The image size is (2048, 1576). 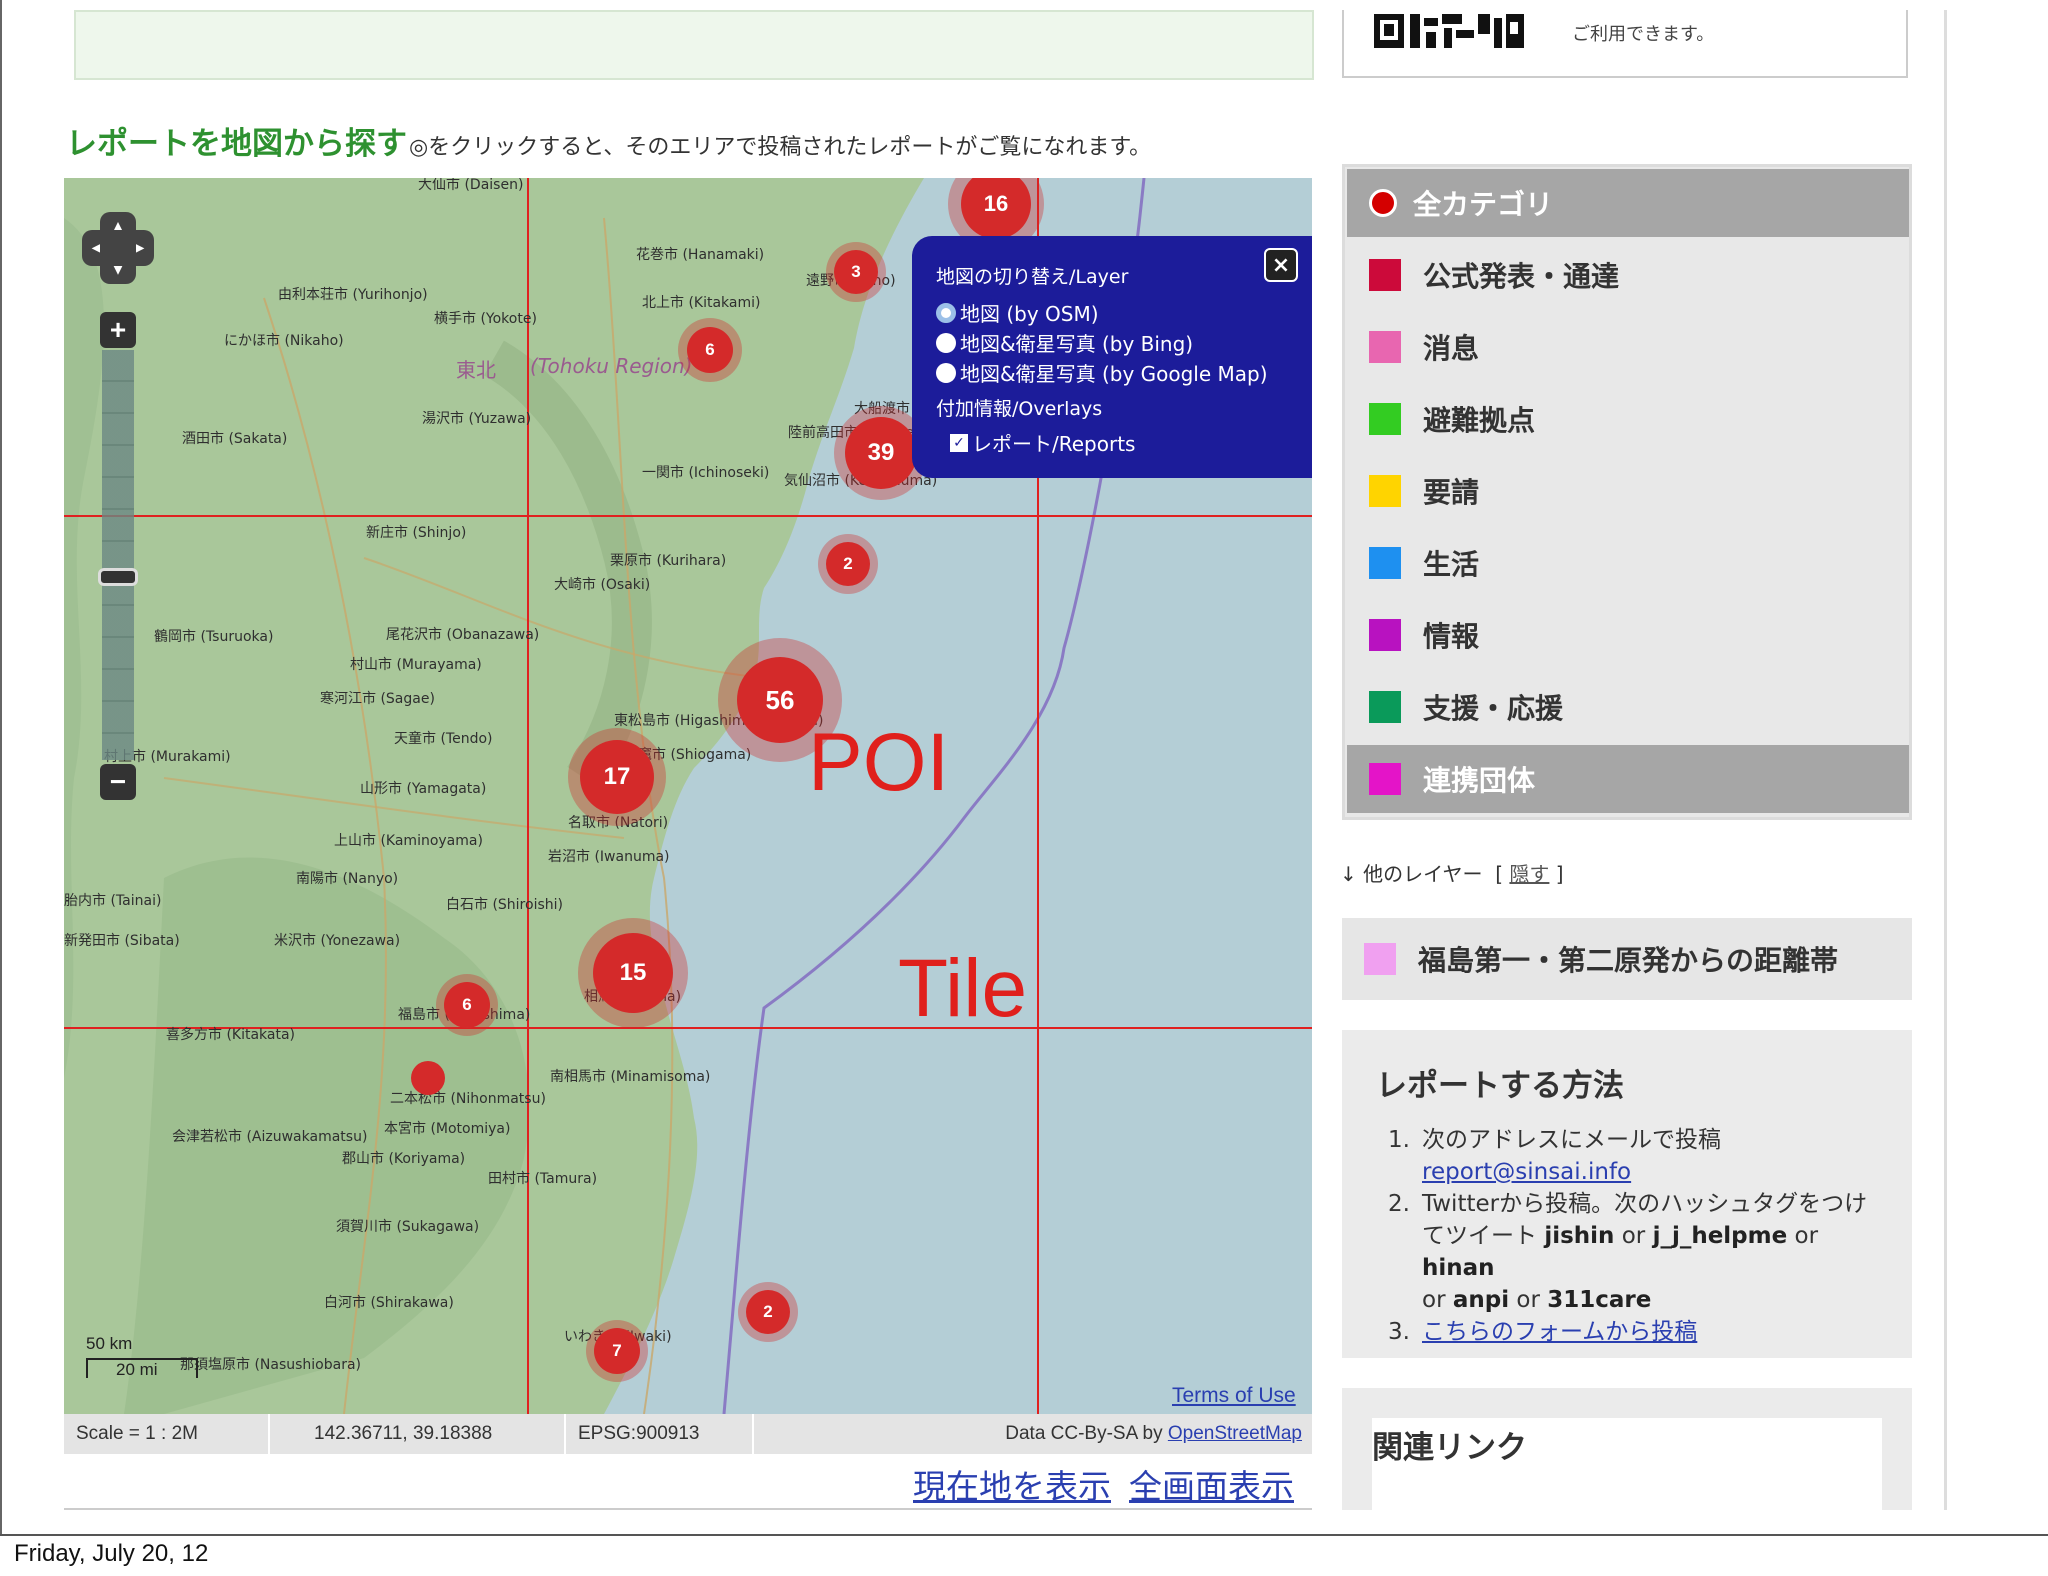 I want to click on category-label: 連携団体, so click(x=1479, y=780).